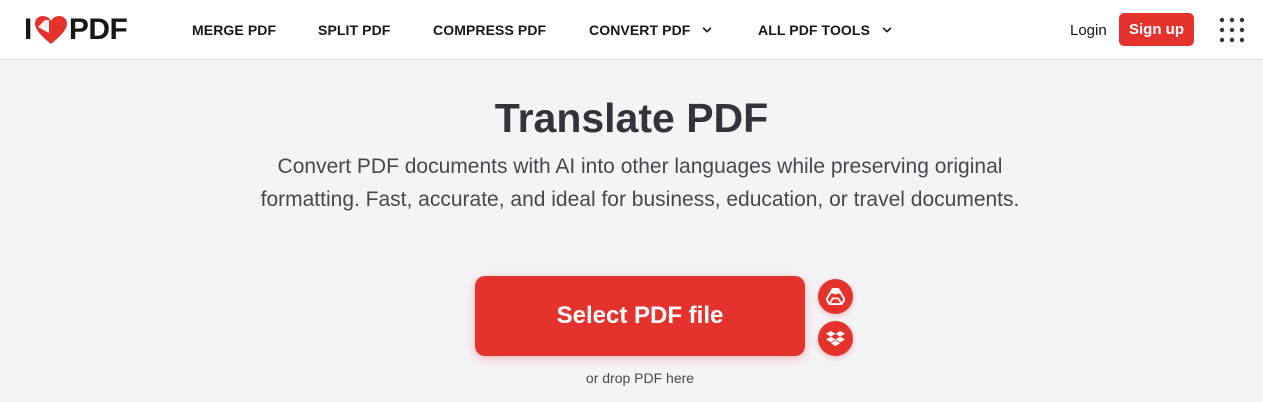 The width and height of the screenshot is (1263, 402). I want to click on page-title: Translate PDF, so click(631, 118).